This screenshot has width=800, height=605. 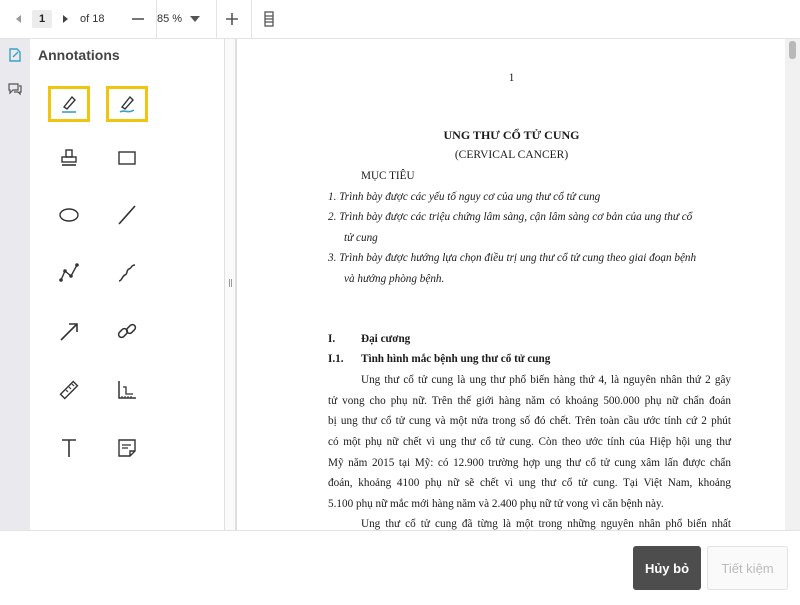 I want to click on page-total-label: of 18, so click(x=92, y=19).